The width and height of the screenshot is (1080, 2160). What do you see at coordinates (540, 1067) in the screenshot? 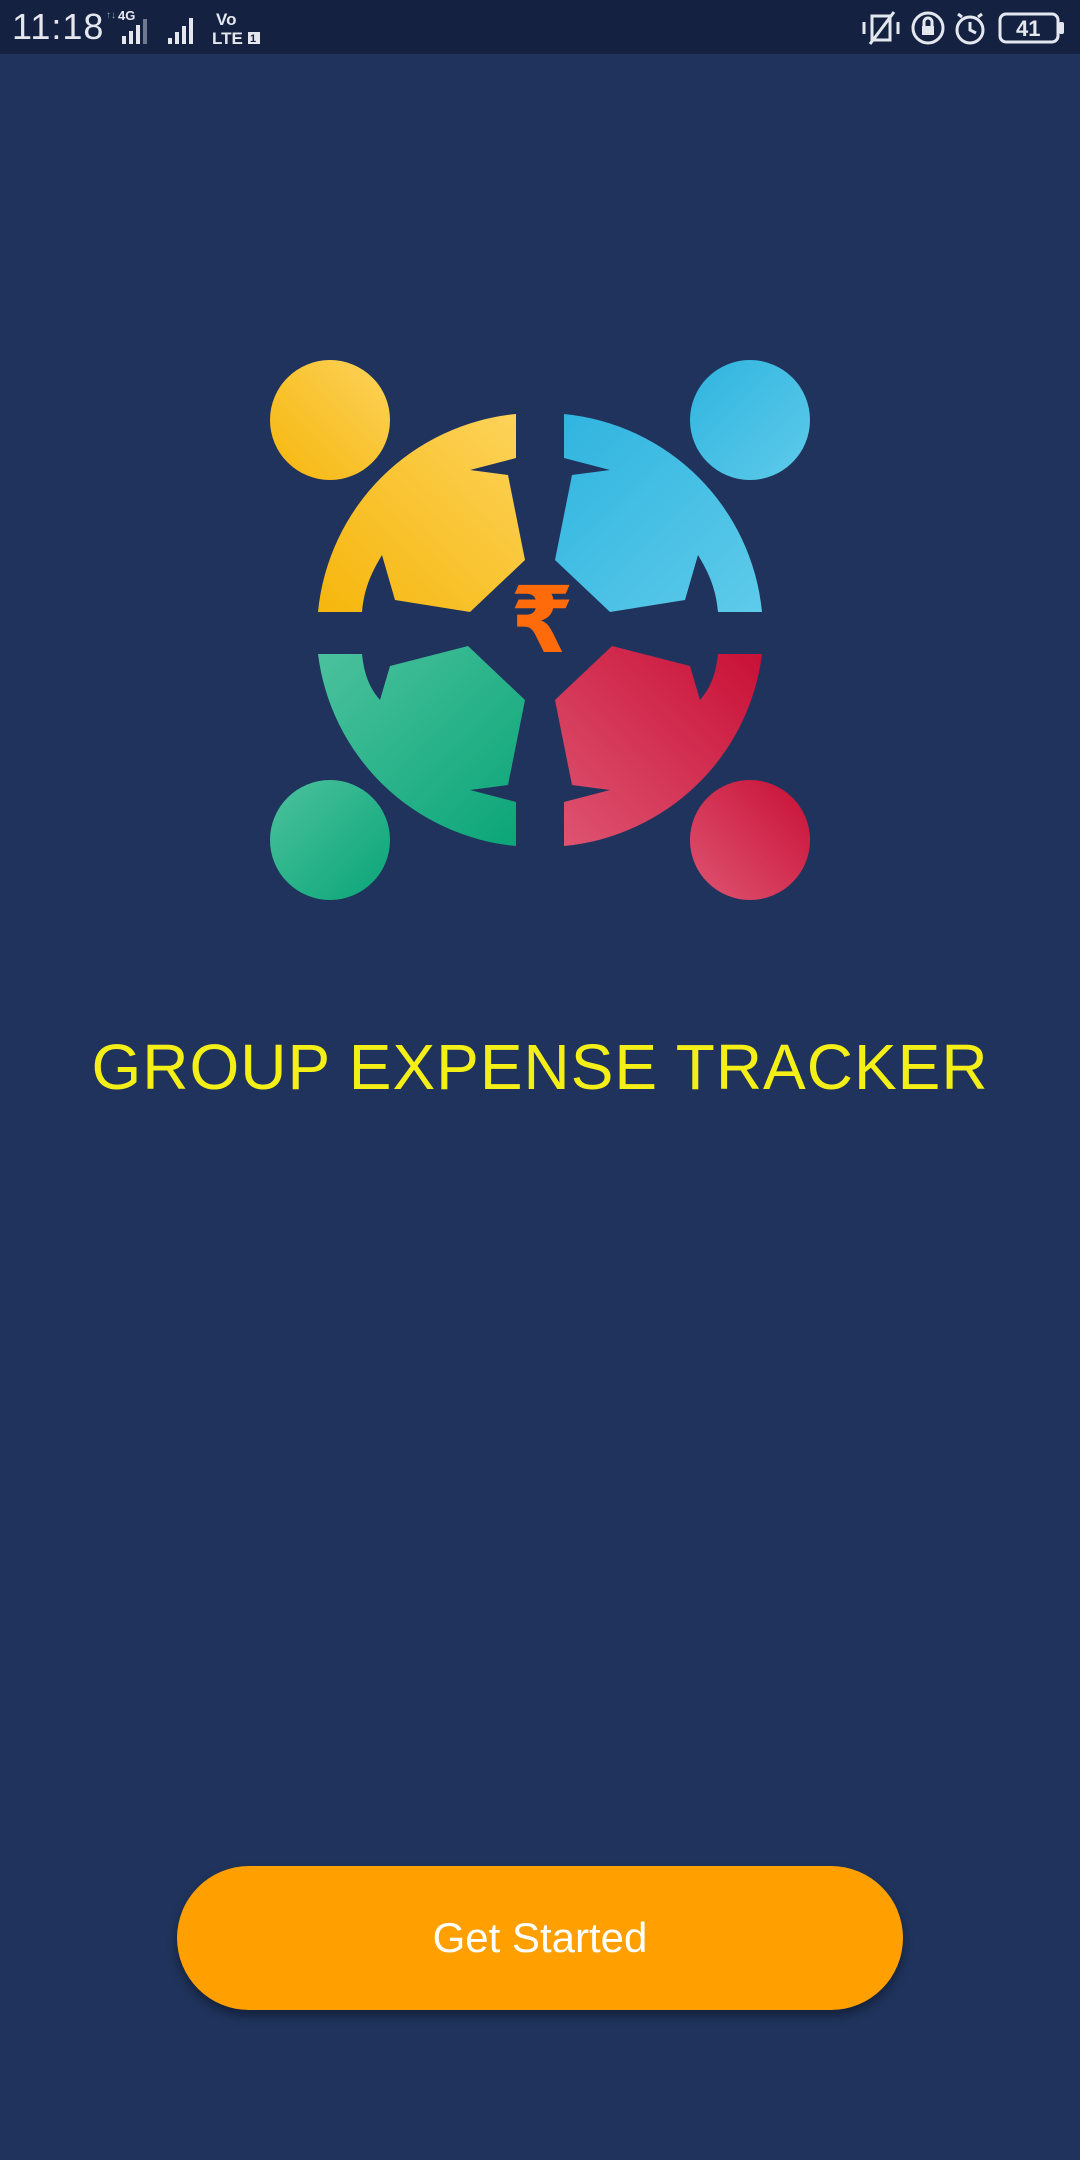
I see `app-title: GROUP EXPENSE TRACKER` at bounding box center [540, 1067].